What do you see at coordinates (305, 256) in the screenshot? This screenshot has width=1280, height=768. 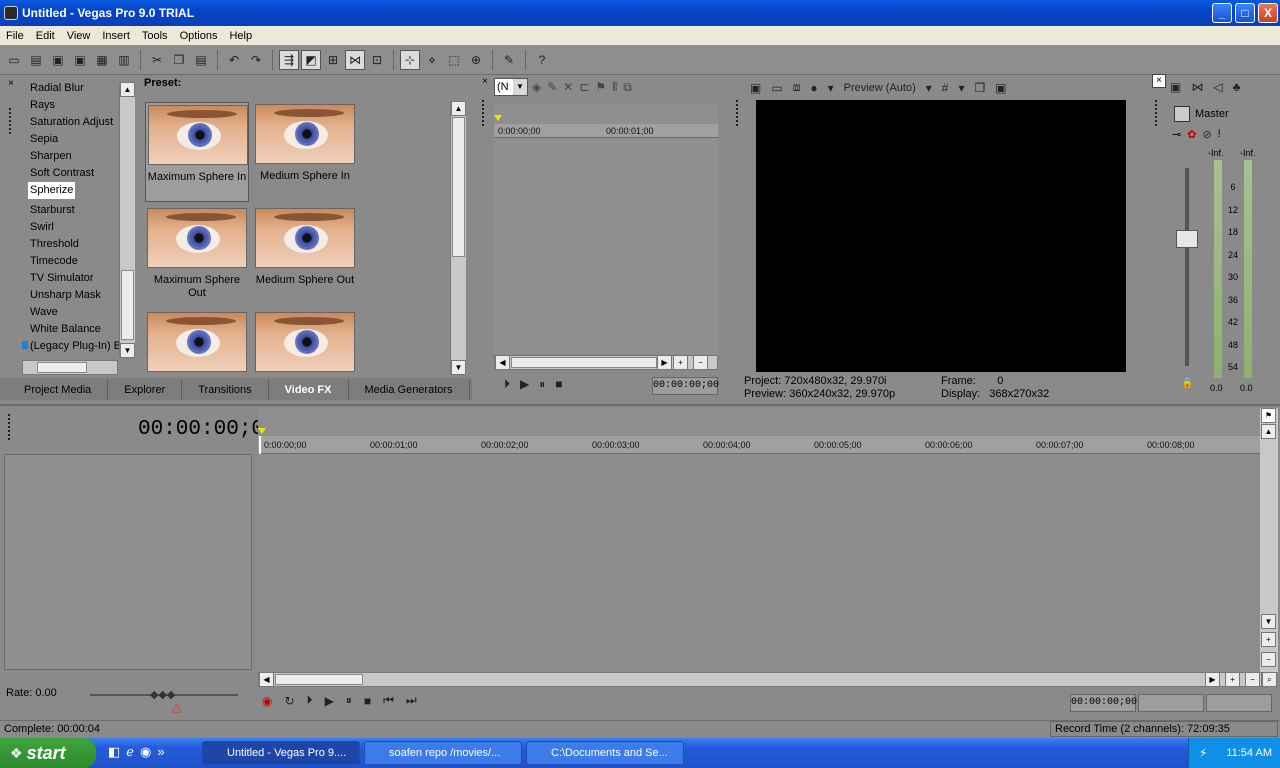 I see `preset-medium-sphere-out: Medium Sphere Out` at bounding box center [305, 256].